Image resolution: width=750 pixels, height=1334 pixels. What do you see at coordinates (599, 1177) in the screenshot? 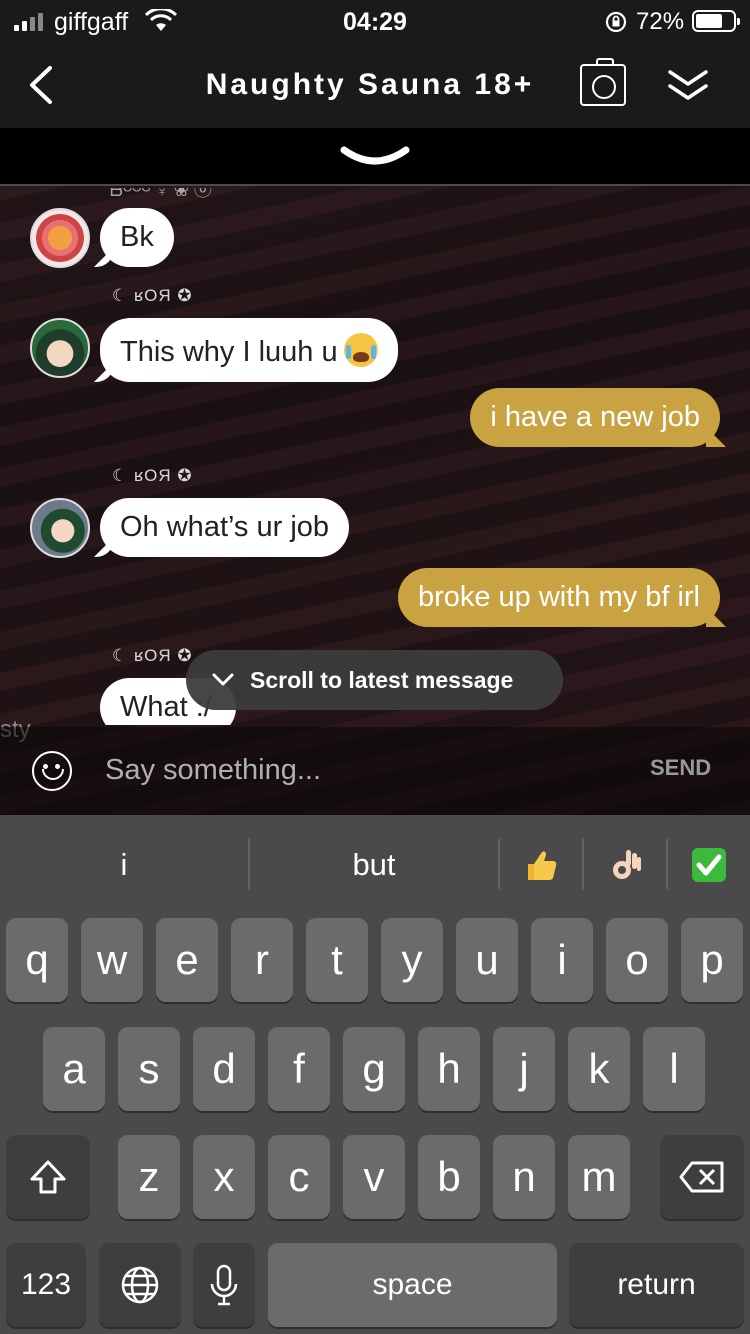
I see `key-m: m` at bounding box center [599, 1177].